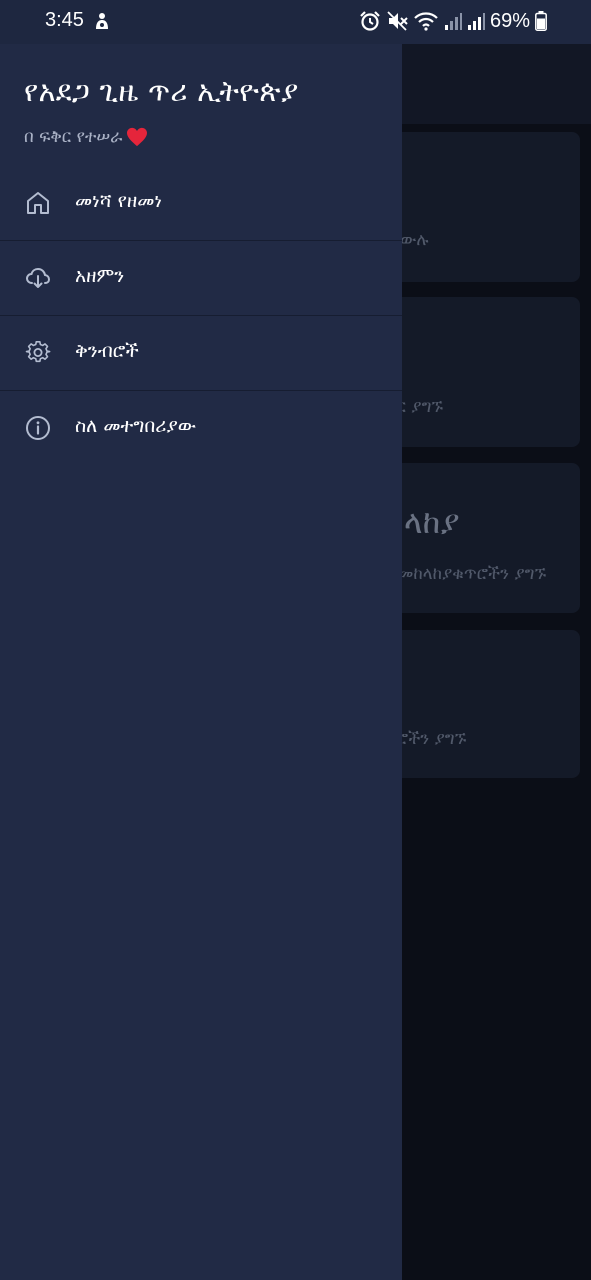  Describe the element at coordinates (38, 351) in the screenshot. I see `gear-icon` at that location.